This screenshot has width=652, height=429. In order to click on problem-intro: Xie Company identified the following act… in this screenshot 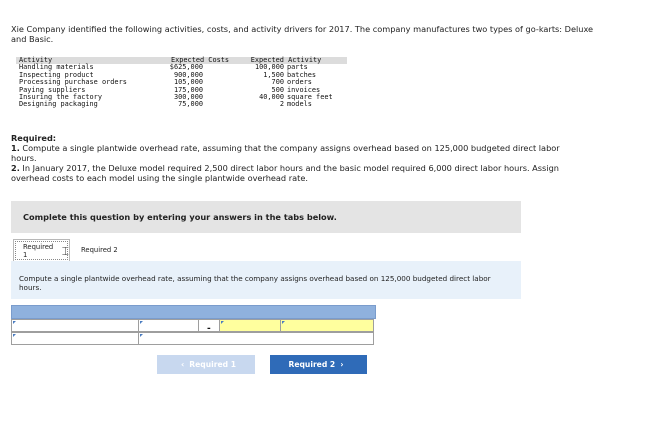, I will do `click(302, 34)`.